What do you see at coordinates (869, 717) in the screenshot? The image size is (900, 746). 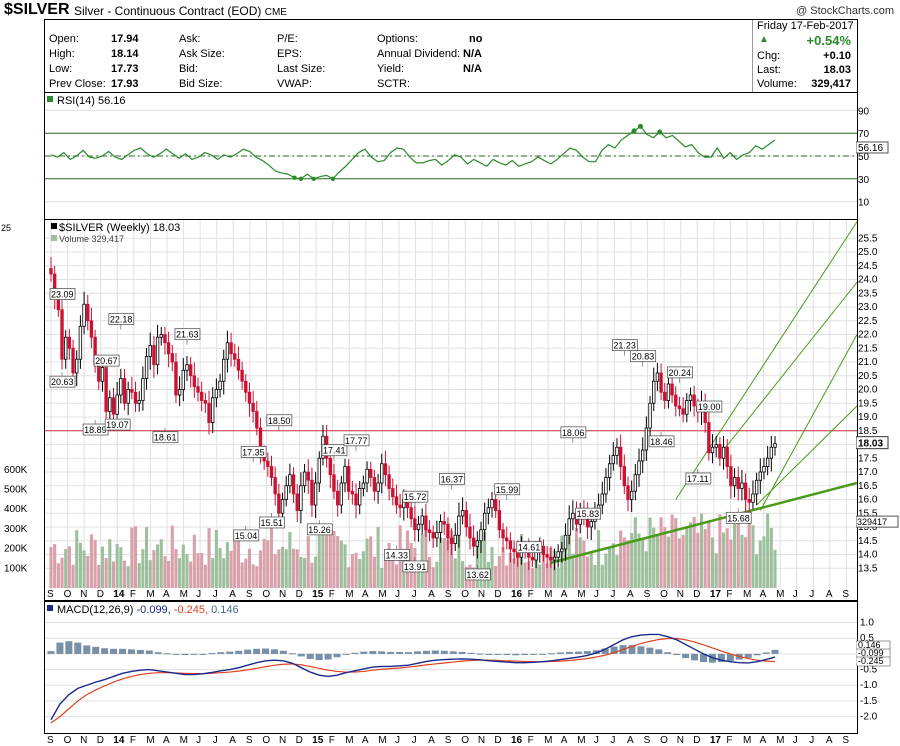 I see `macd-tick-label: -2.0` at bounding box center [869, 717].